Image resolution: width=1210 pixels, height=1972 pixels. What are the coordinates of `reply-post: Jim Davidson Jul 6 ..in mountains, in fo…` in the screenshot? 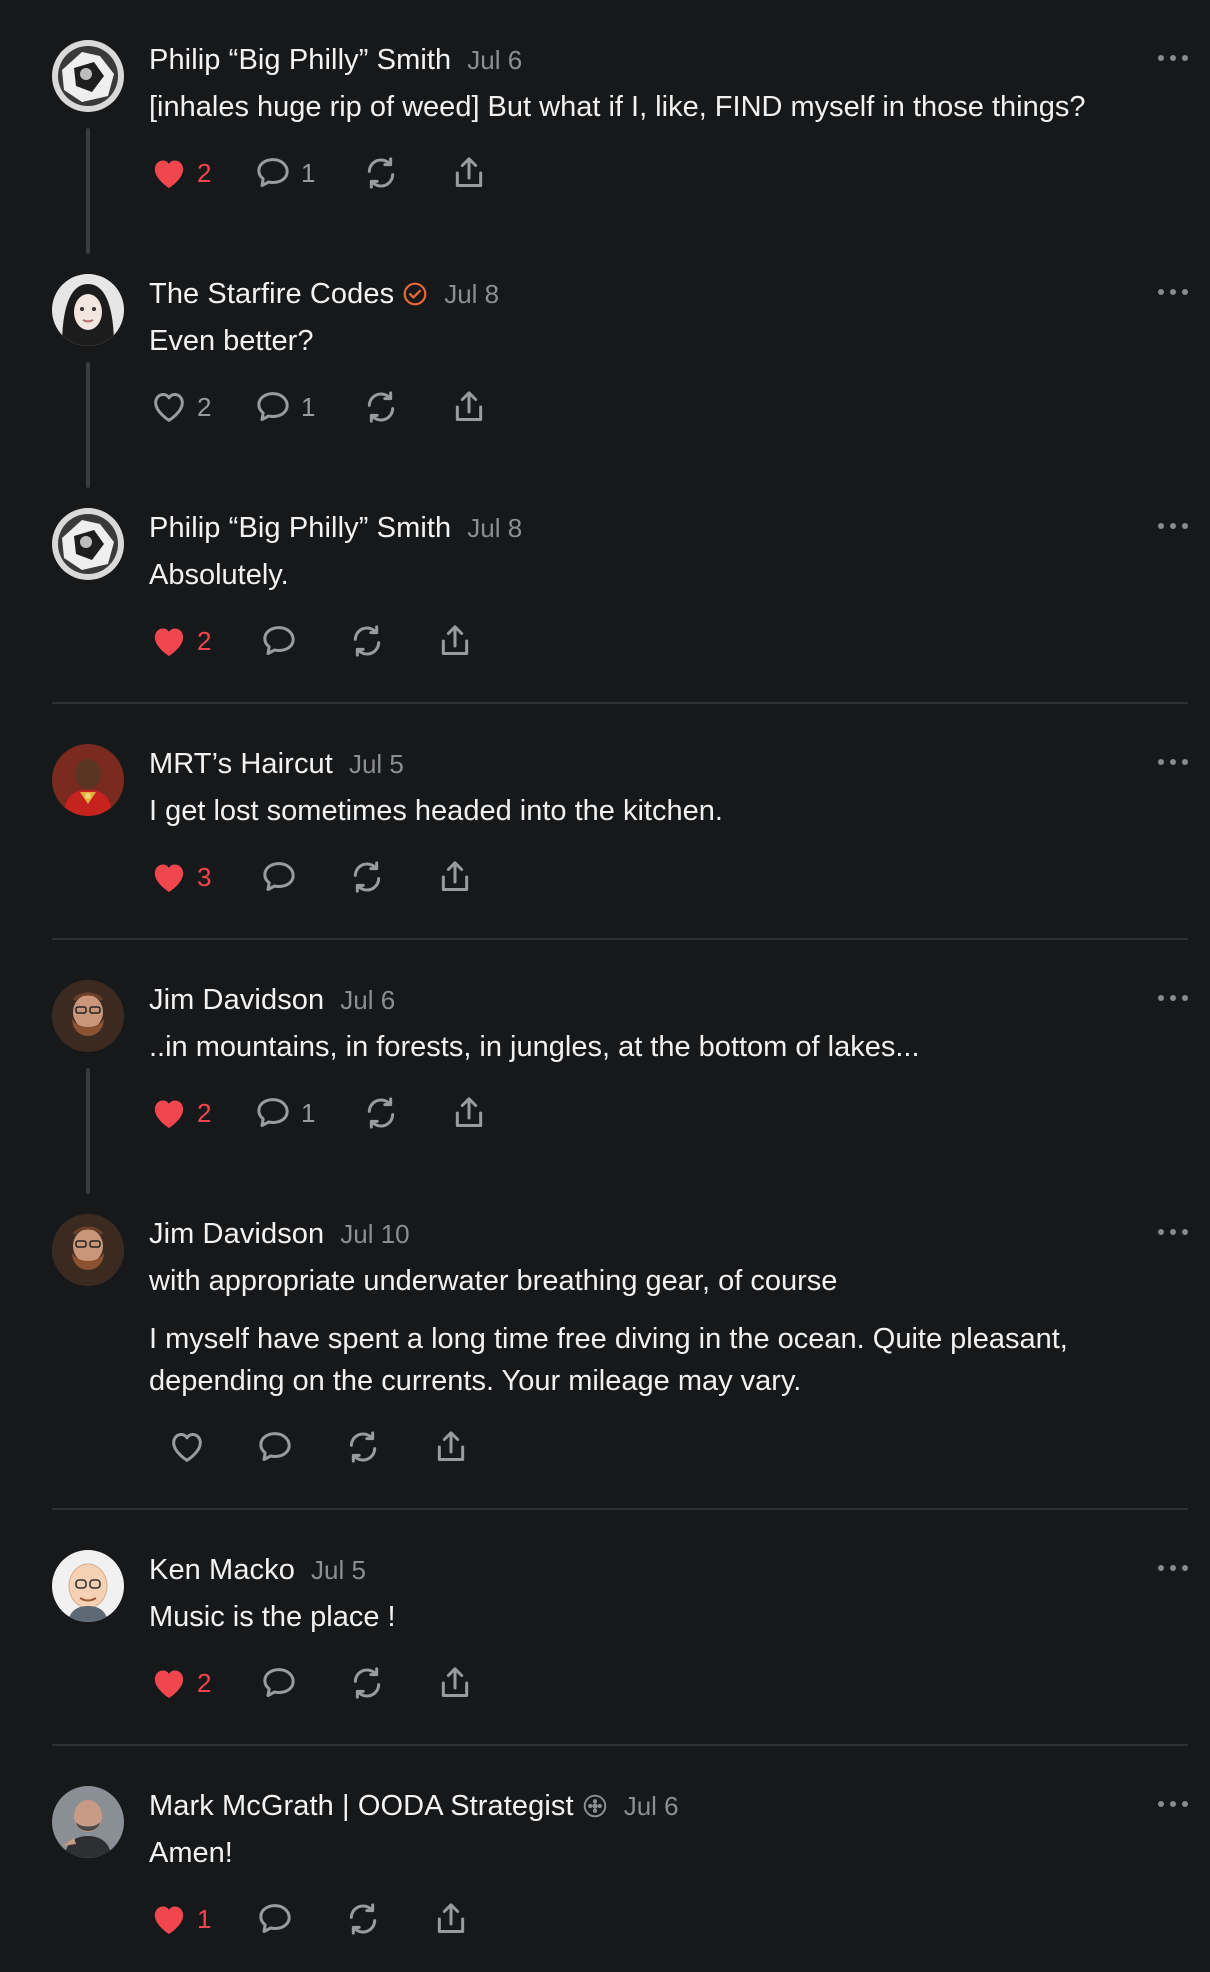 It's located at (605, 1087).